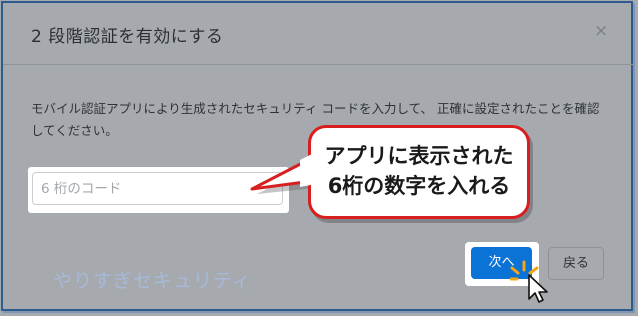 The image size is (638, 316). What do you see at coordinates (152, 281) in the screenshot?
I see `watermark-text: やりすぎセキュリティ` at bounding box center [152, 281].